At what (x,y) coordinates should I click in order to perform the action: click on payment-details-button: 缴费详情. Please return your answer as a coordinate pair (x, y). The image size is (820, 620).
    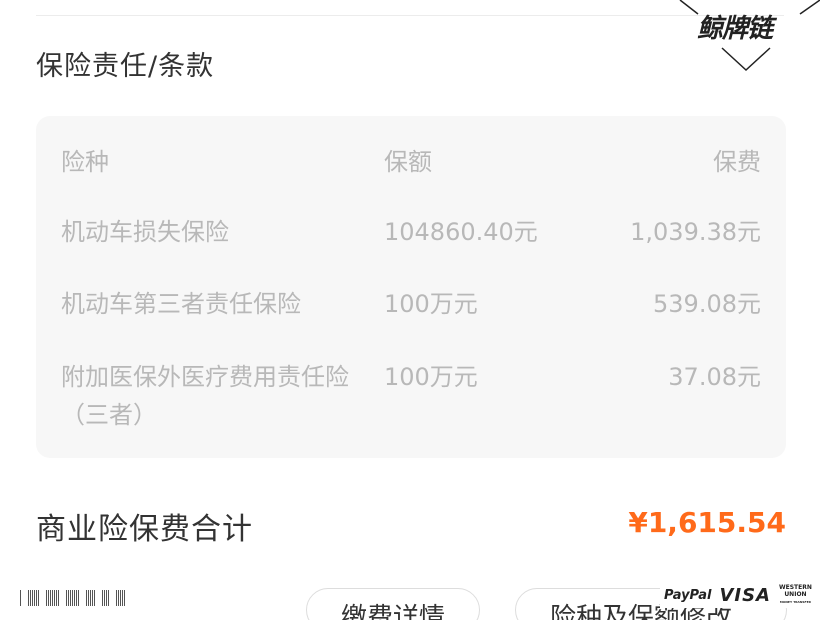
    Looking at the image, I should click on (393, 604).